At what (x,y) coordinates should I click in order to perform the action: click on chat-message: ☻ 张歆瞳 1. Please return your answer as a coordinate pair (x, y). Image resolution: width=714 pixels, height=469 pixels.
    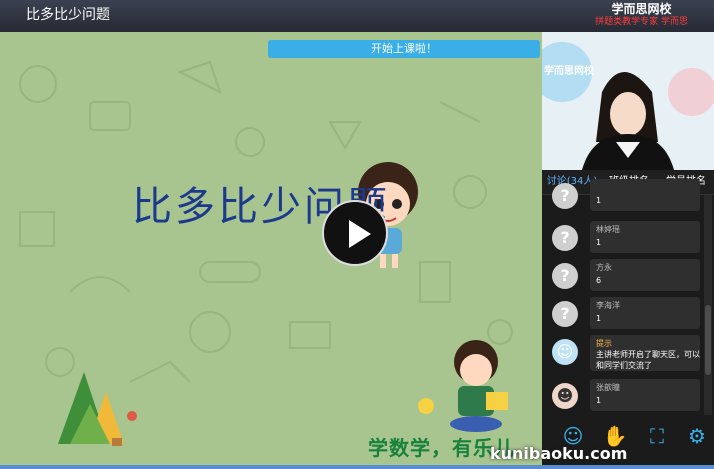
    Looking at the image, I should click on (622, 397).